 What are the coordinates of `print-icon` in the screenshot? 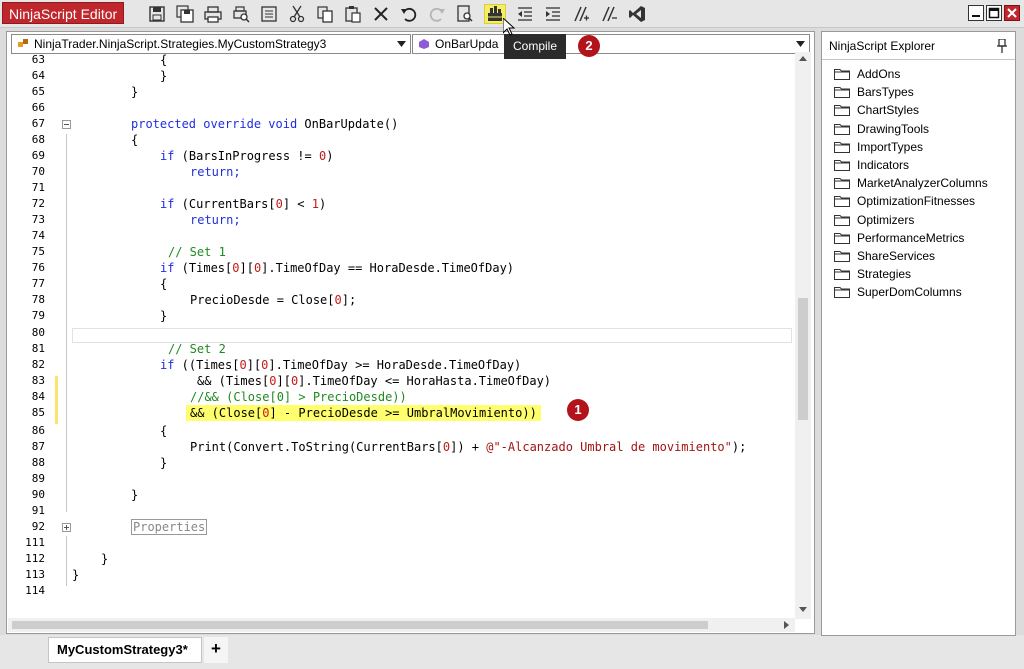 It's located at (213, 14).